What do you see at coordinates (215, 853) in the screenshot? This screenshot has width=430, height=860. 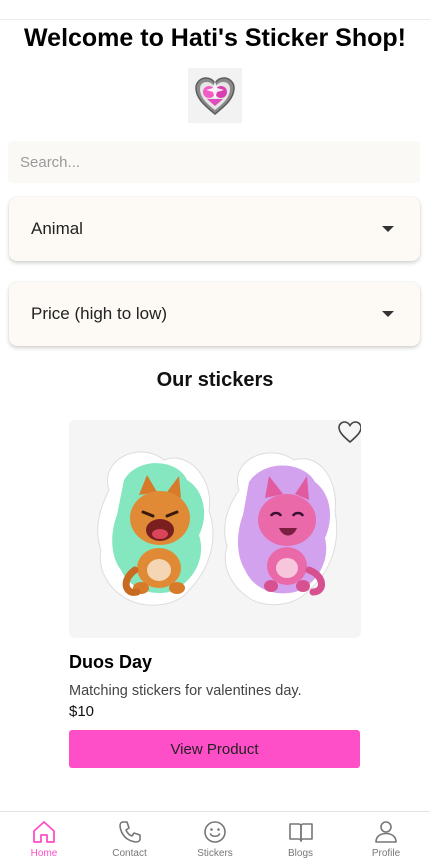 I see `nav-label-stickers: Stickers` at bounding box center [215, 853].